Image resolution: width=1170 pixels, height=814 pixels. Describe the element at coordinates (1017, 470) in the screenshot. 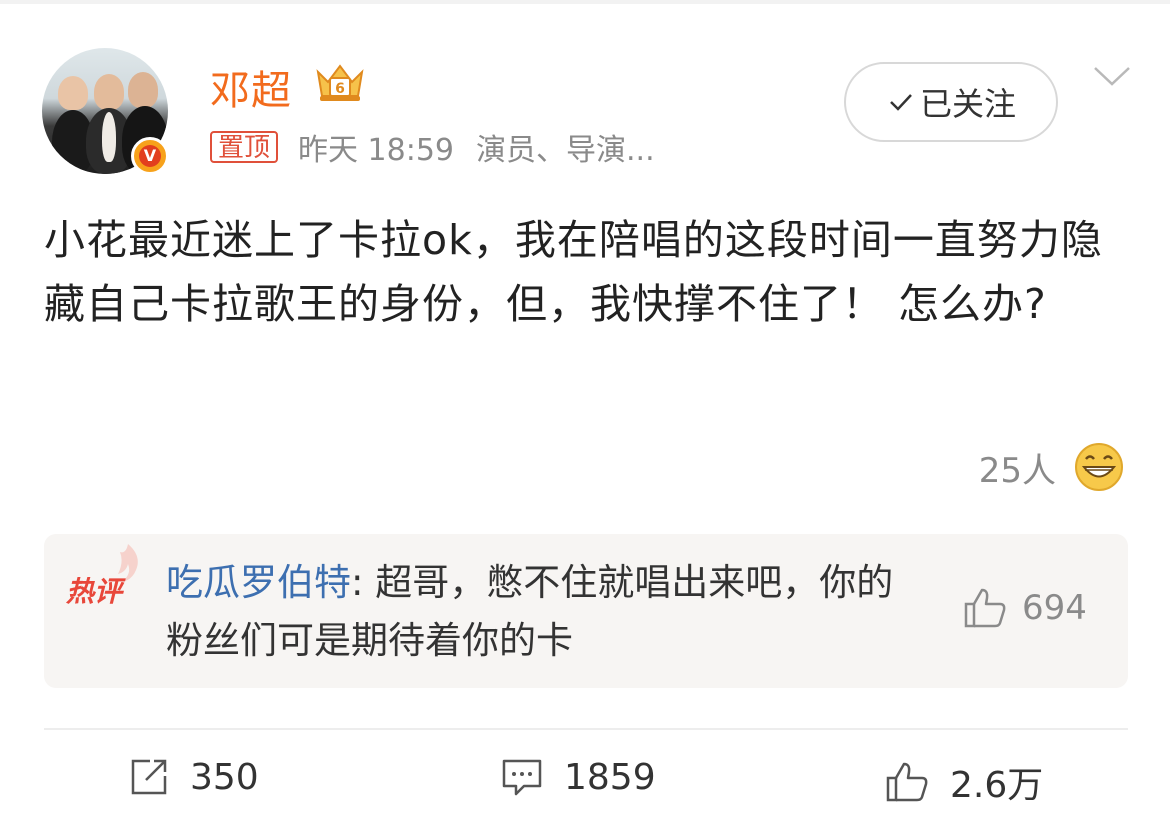

I see `reaction-count: 25人` at that location.